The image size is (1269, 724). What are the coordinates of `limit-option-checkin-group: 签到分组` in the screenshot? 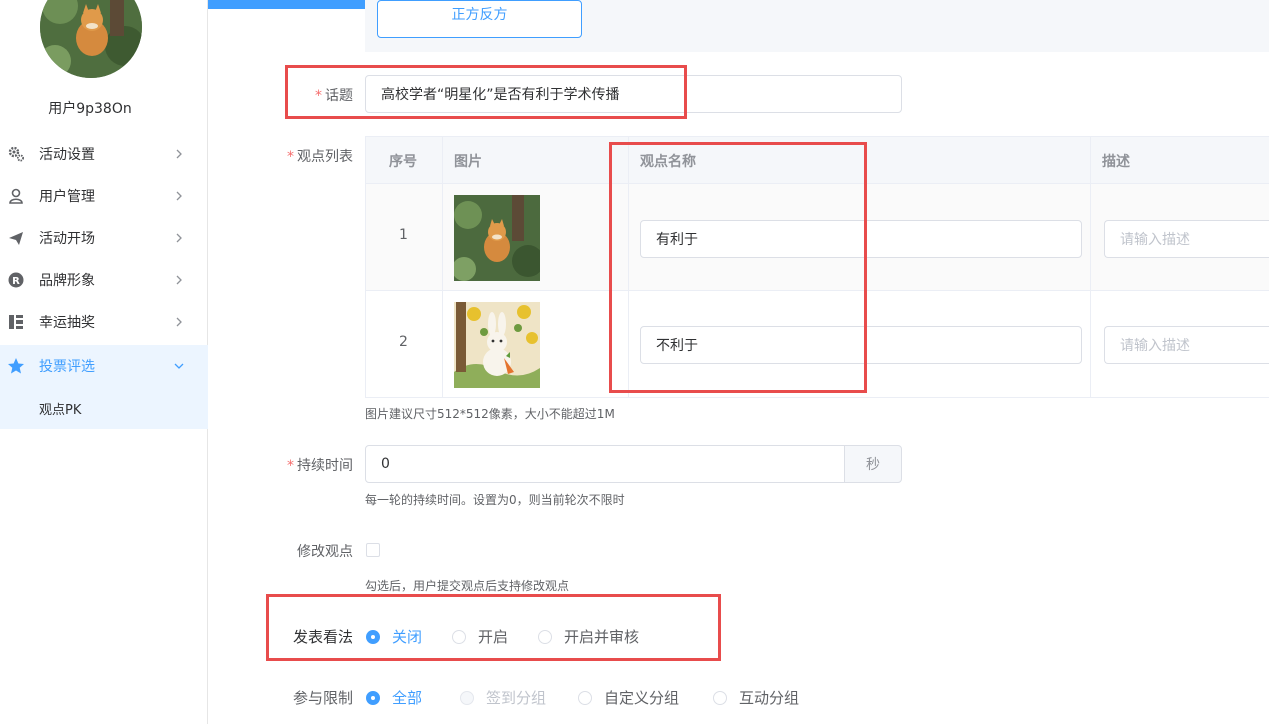 It's located at (503, 697).